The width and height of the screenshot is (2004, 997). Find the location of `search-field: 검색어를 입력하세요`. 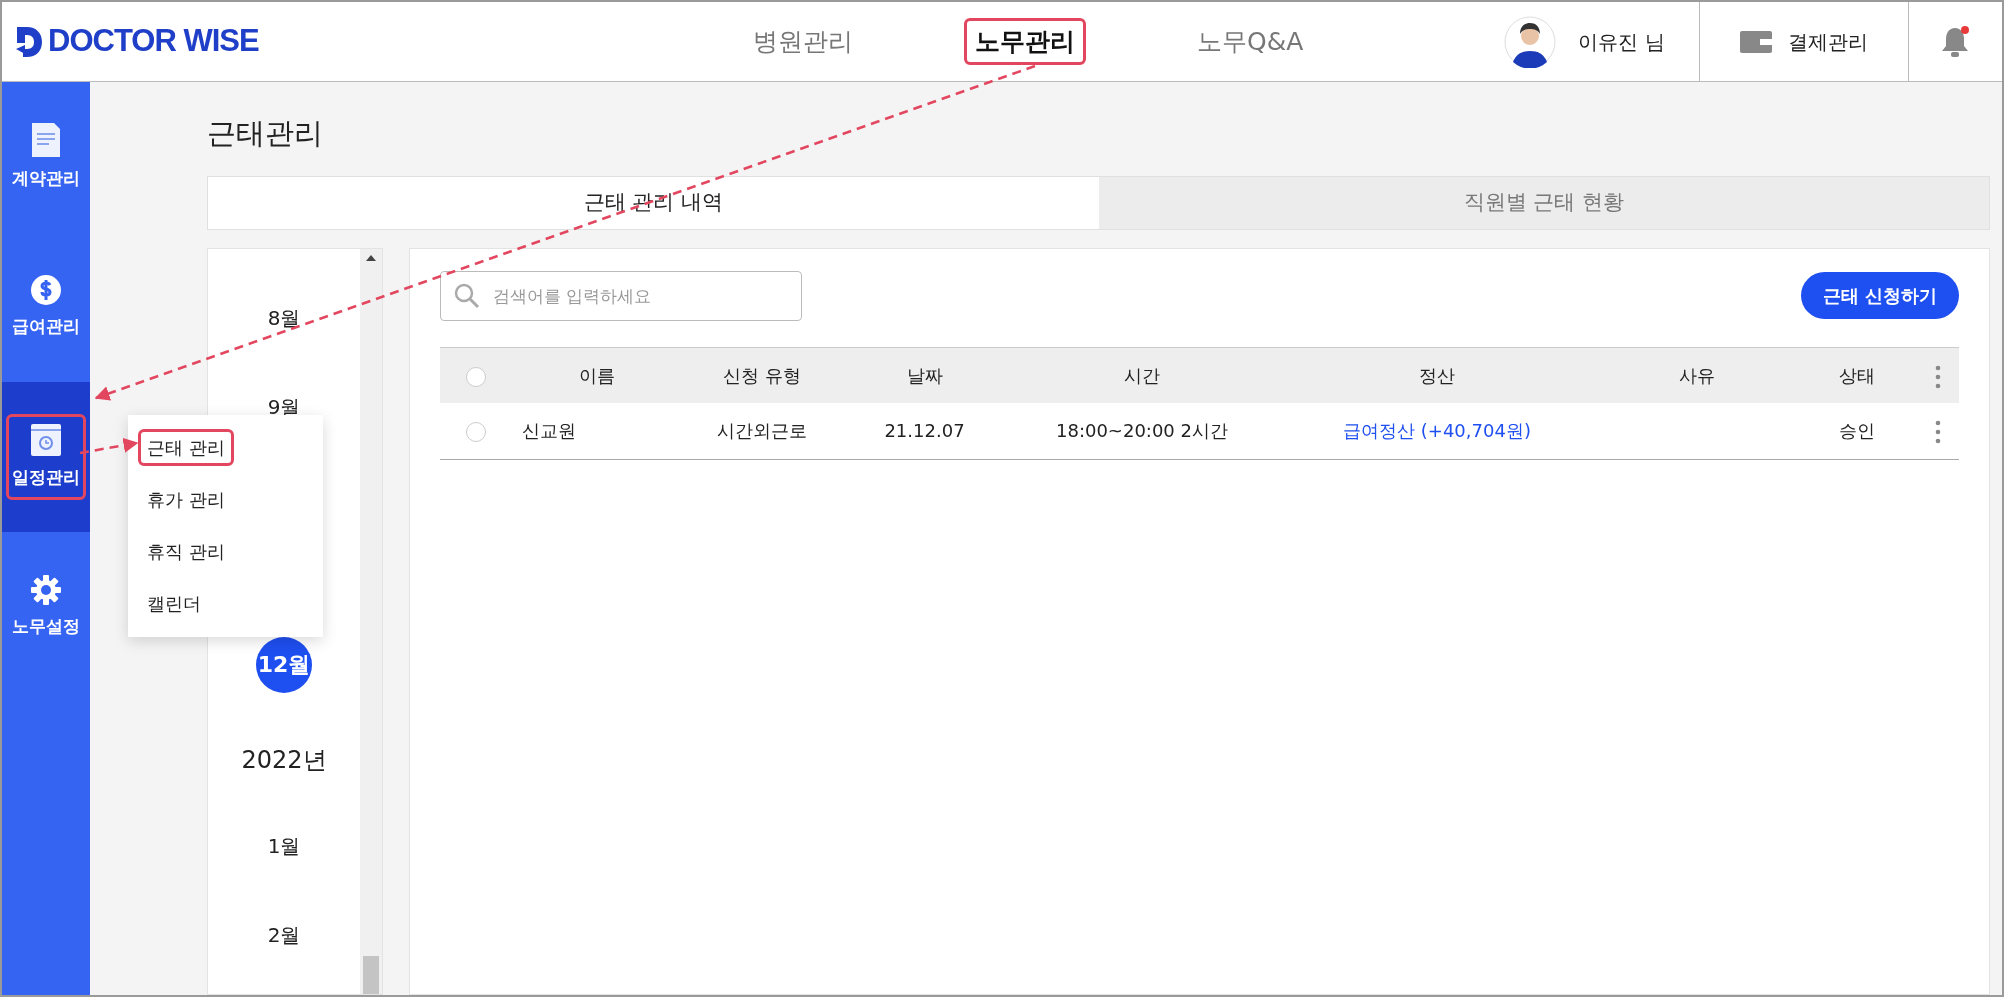

search-field: 검색어를 입력하세요 is located at coordinates (621, 295).